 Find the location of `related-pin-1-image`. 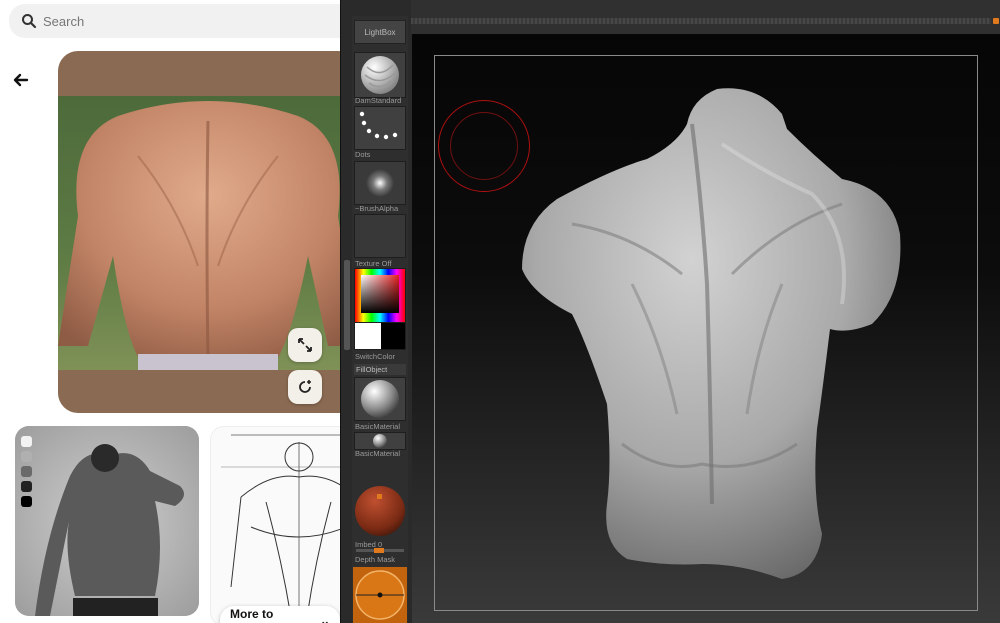

related-pin-1-image is located at coordinates (107, 521).